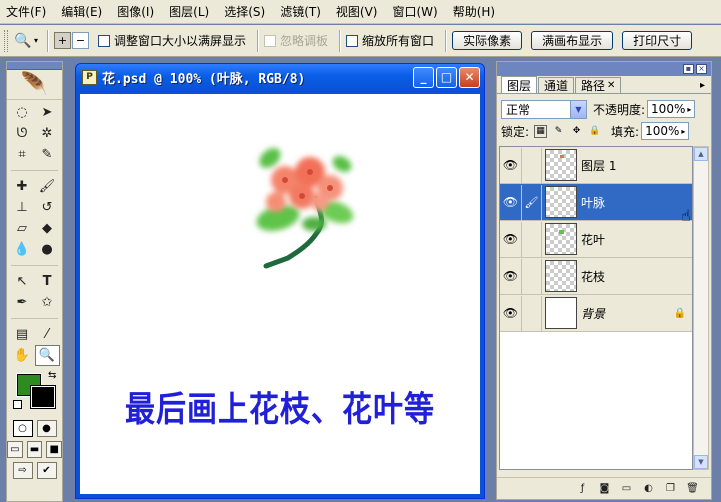 Image resolution: width=721 pixels, height=502 pixels. I want to click on menu-file: 文件(F), so click(26, 11).